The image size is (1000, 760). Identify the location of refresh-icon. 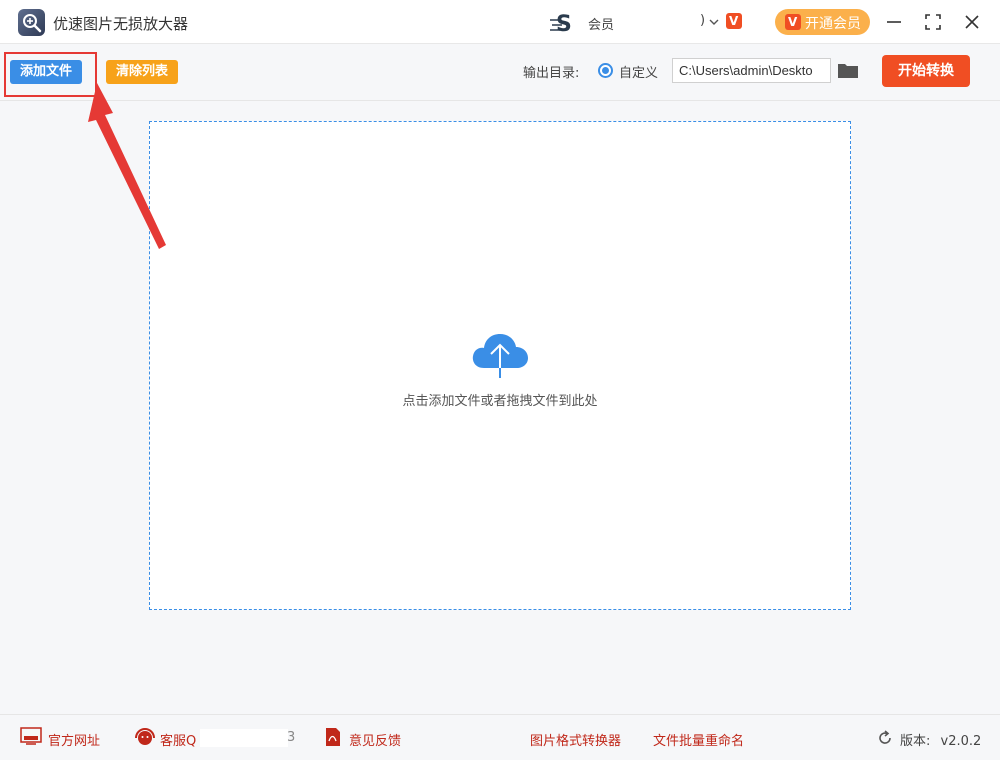
(885, 738).